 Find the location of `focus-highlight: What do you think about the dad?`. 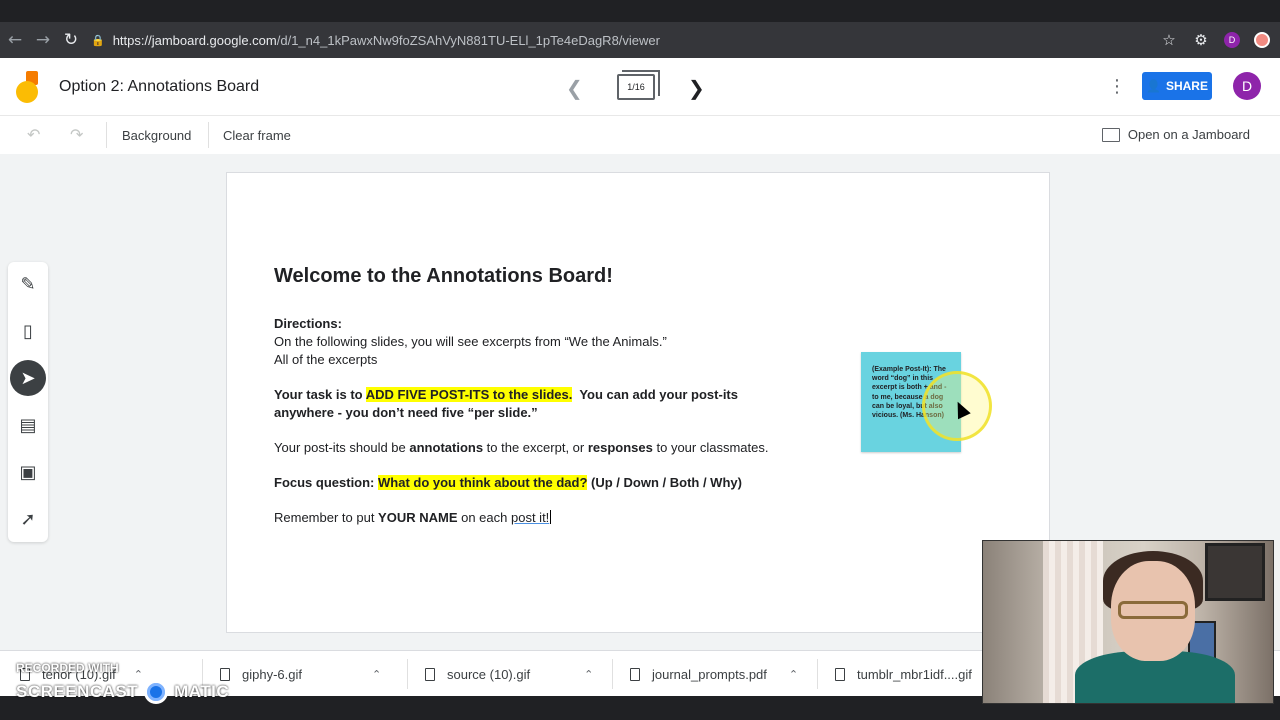

focus-highlight: What do you think about the dad? is located at coordinates (483, 482).